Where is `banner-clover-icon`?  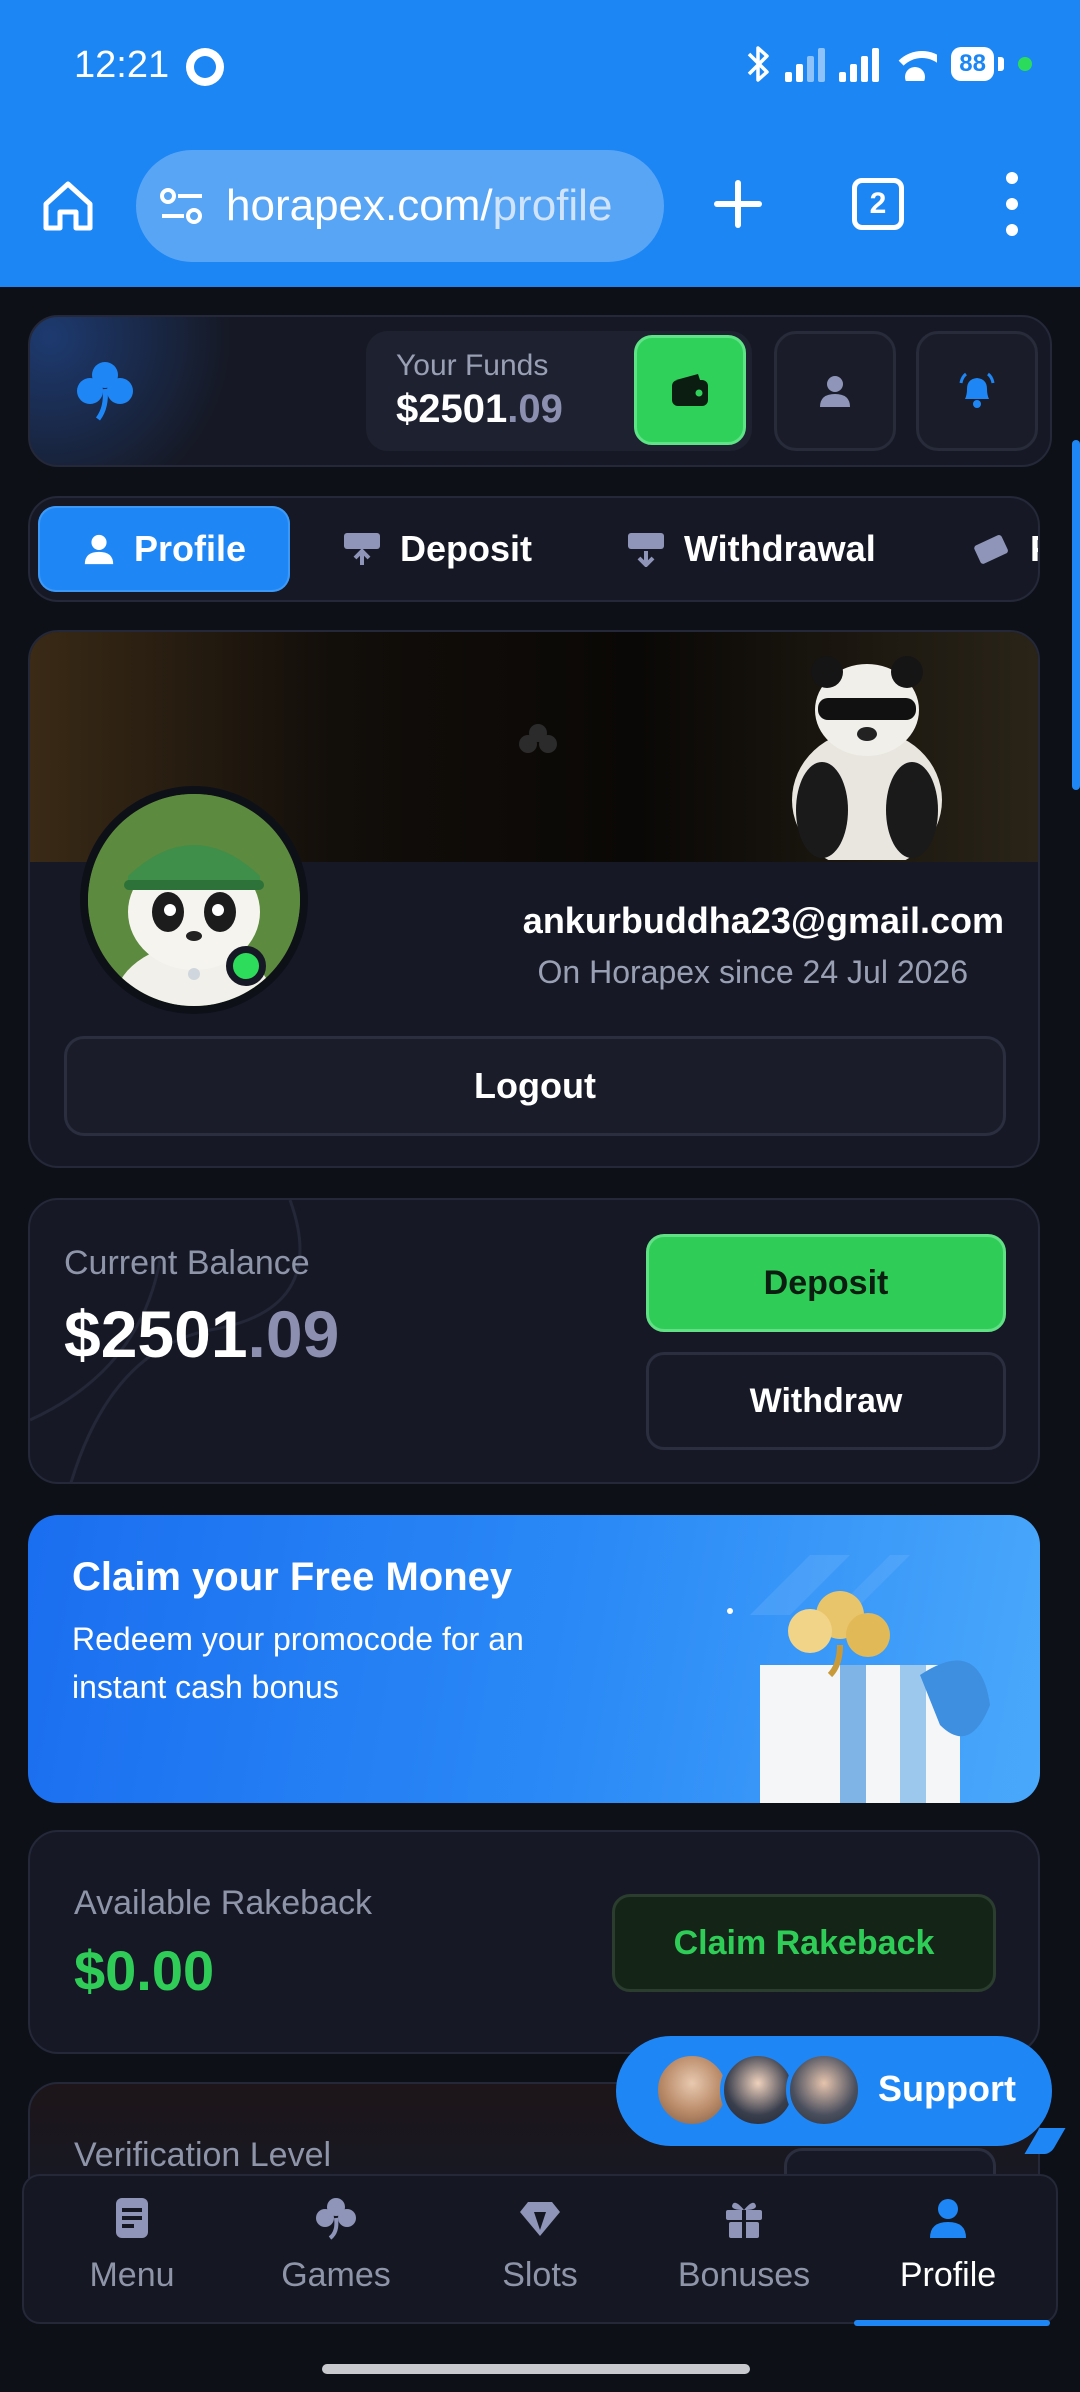 banner-clover-icon is located at coordinates (538, 738).